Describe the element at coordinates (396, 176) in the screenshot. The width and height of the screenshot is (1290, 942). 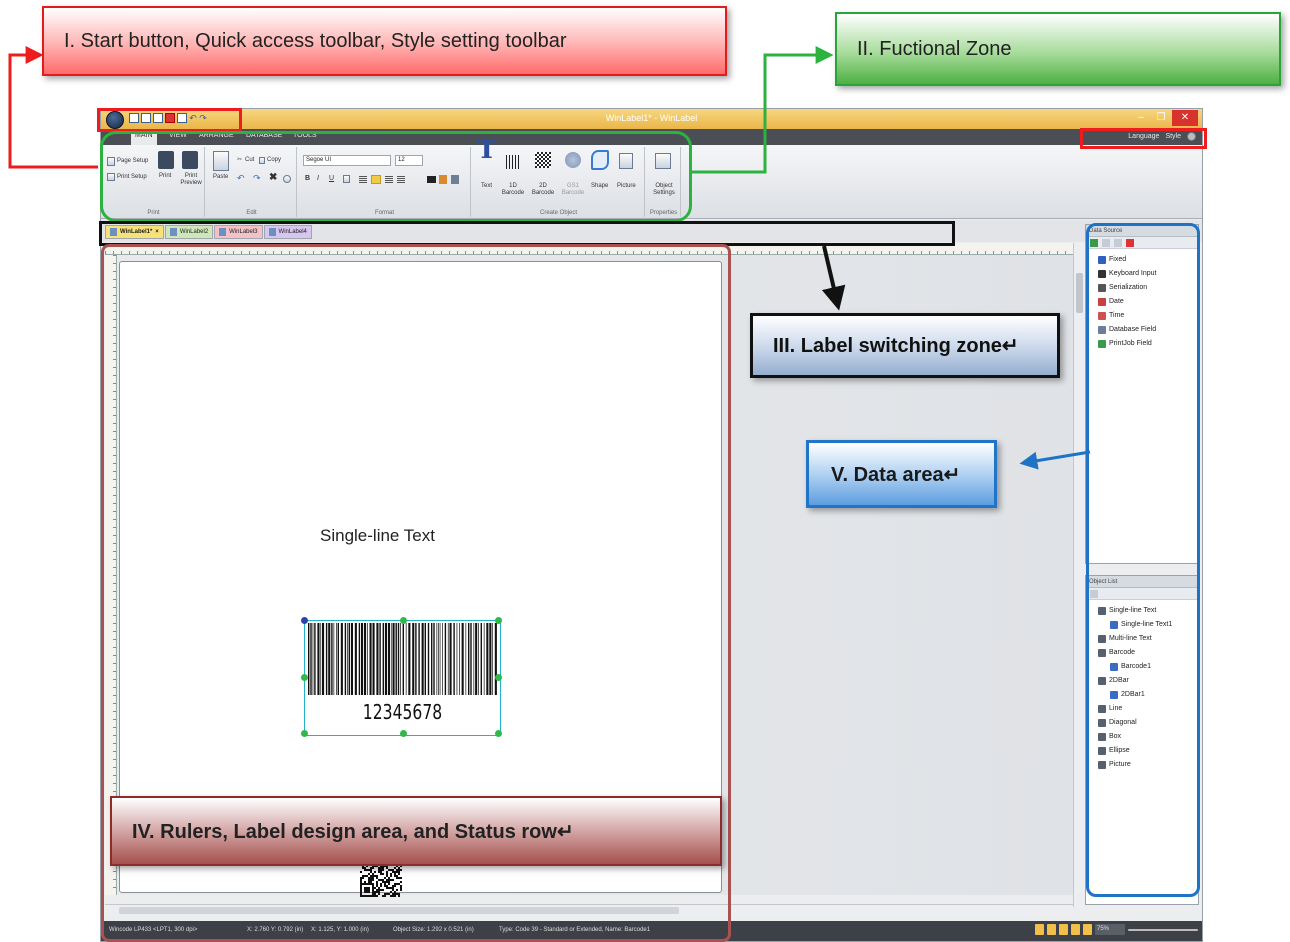
I see `zone2-highlight-frame` at that location.